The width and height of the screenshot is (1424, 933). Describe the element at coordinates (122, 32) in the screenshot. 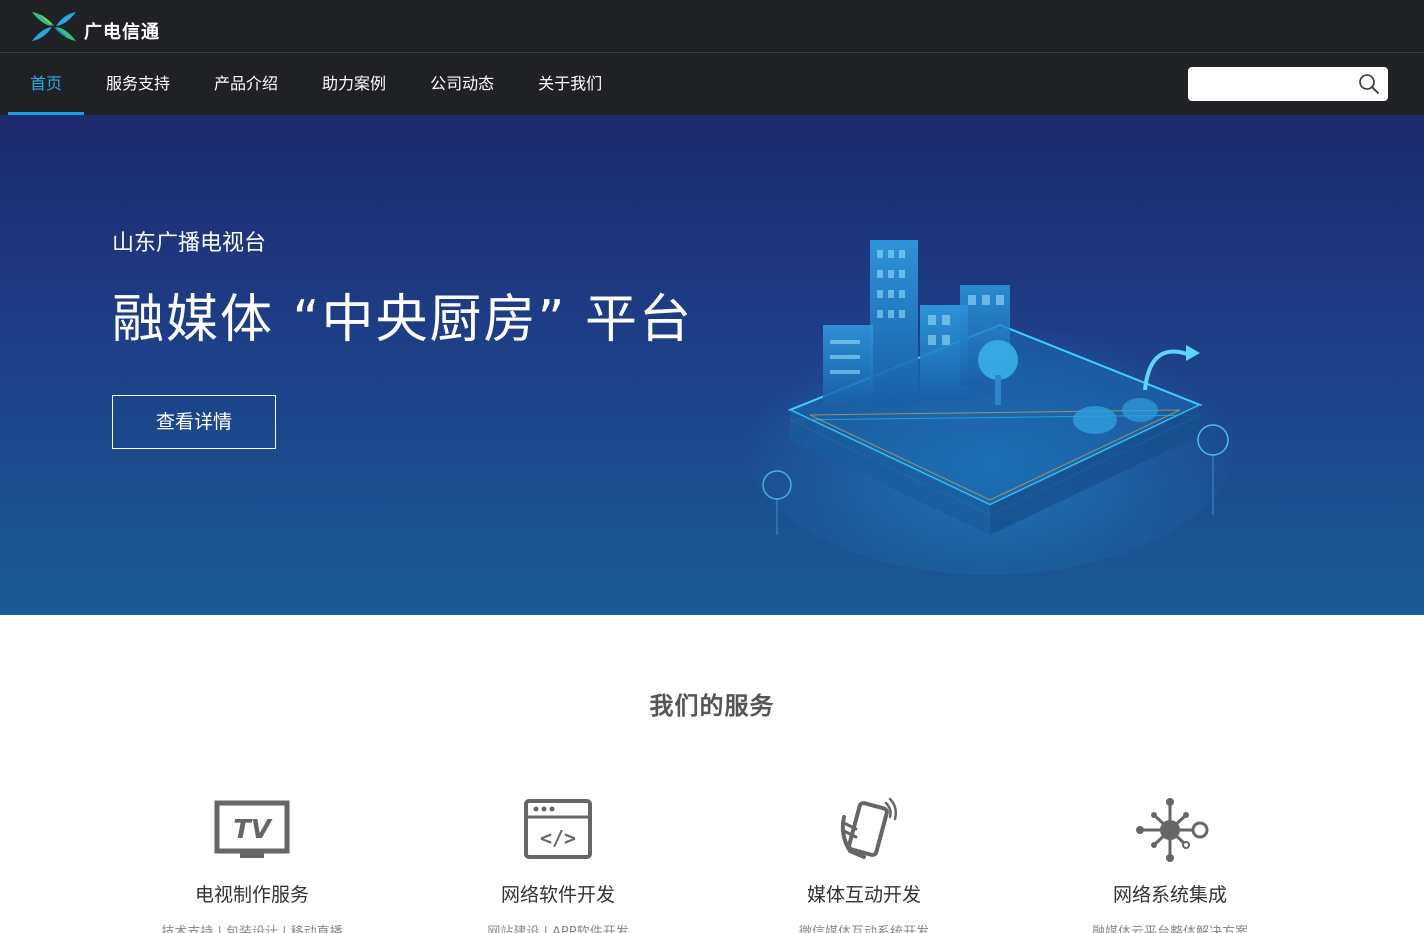

I see `brand-name: 广电信通` at that location.